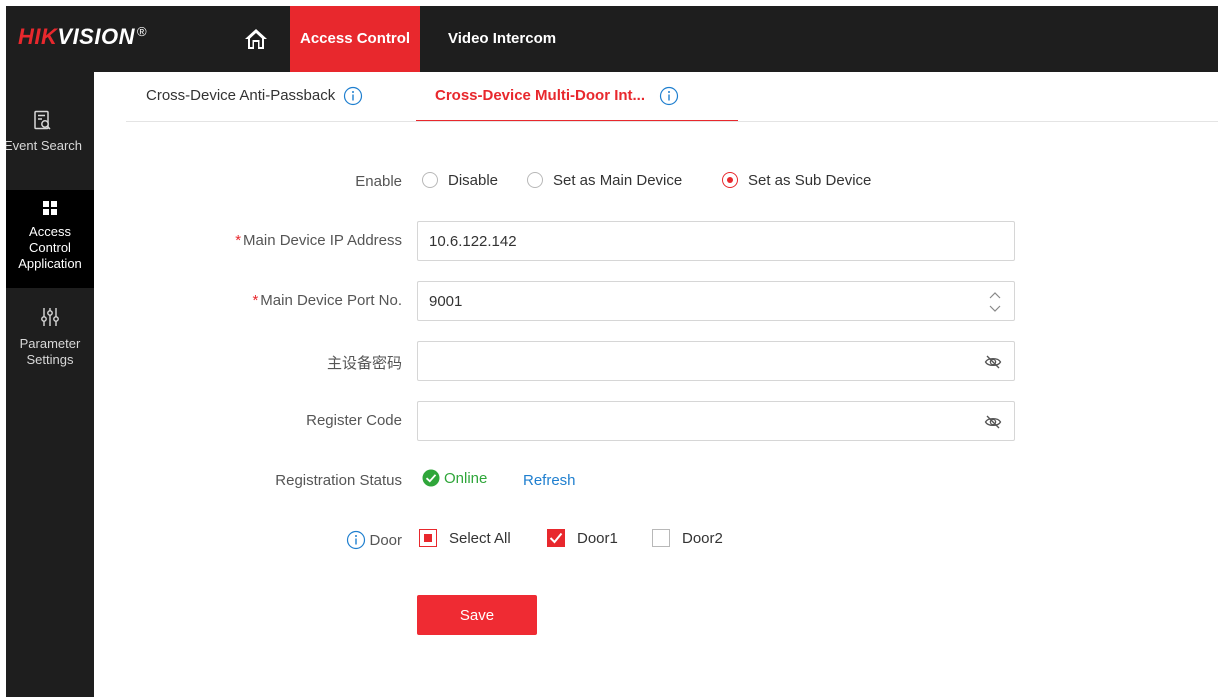 Image resolution: width=1218 pixels, height=697 pixels. Describe the element at coordinates (699, 361) in the screenshot. I see `main-device-password-input` at that location.